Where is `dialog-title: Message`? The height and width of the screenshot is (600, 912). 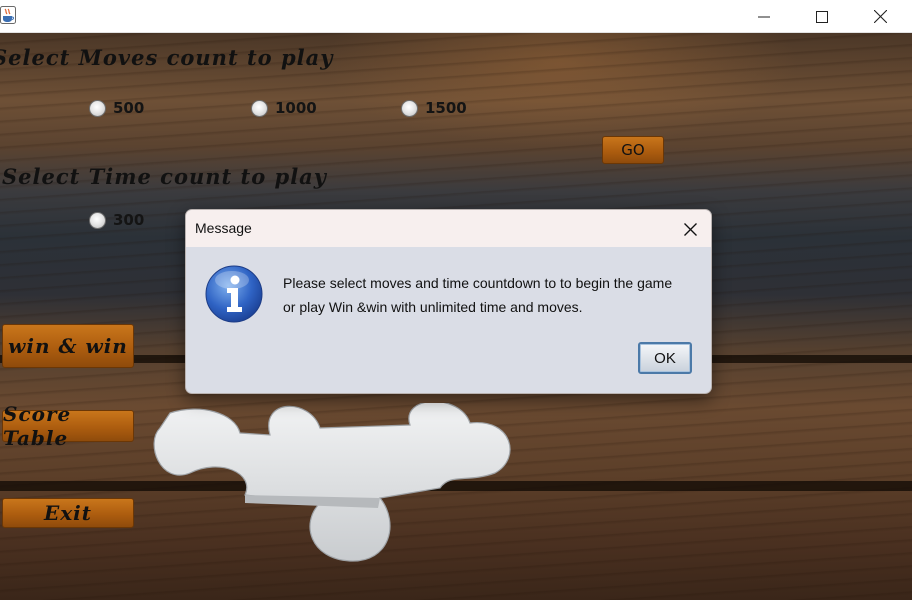
dialog-title: Message is located at coordinates (223, 228).